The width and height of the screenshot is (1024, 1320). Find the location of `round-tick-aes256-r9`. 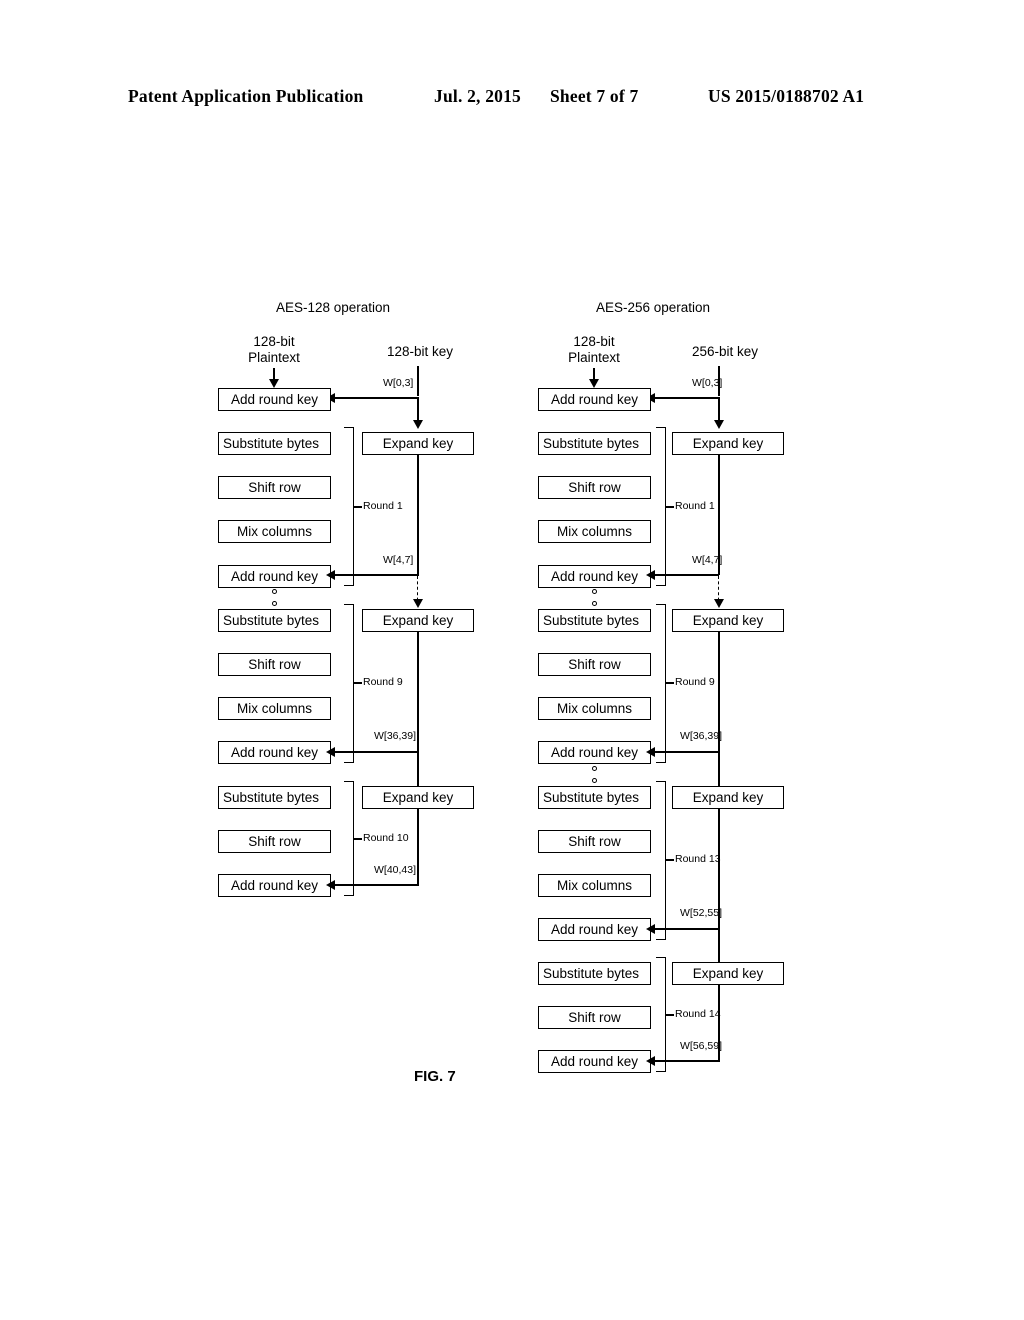

round-tick-aes256-r9 is located at coordinates (670, 683).